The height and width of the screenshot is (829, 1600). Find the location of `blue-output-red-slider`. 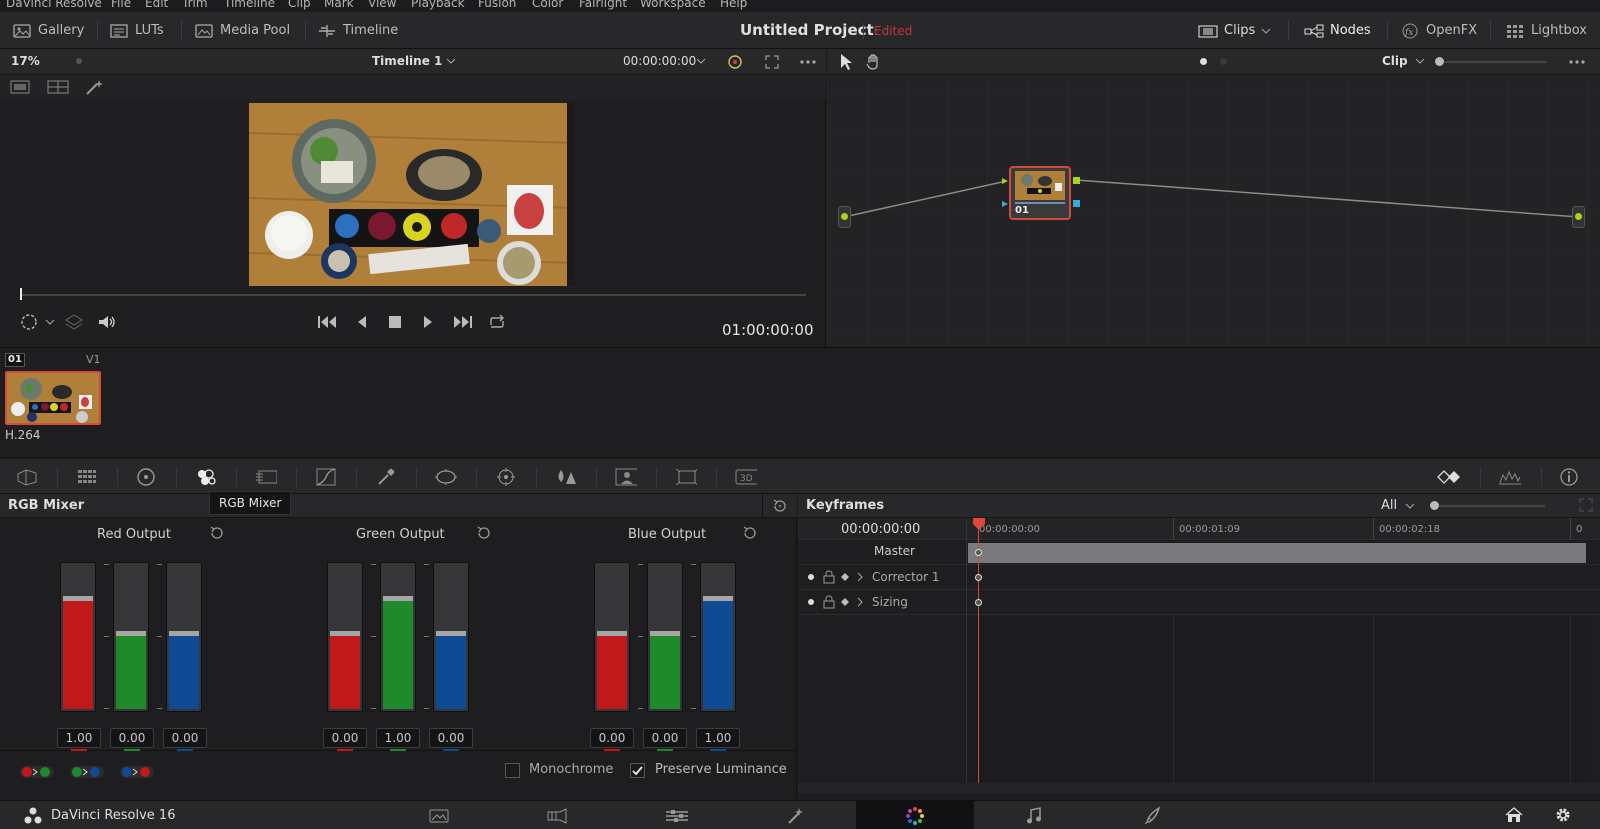

blue-output-red-slider is located at coordinates (612, 637).